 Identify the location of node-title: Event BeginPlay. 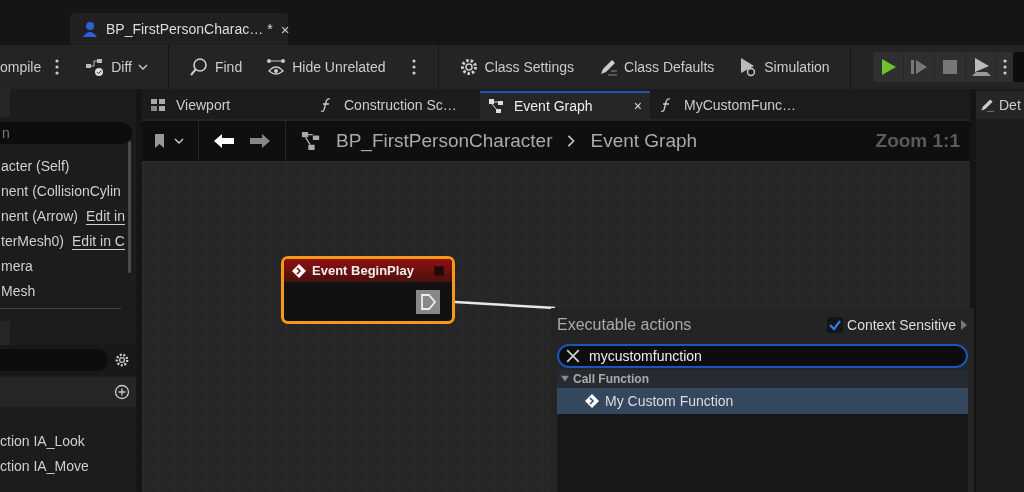
(363, 270).